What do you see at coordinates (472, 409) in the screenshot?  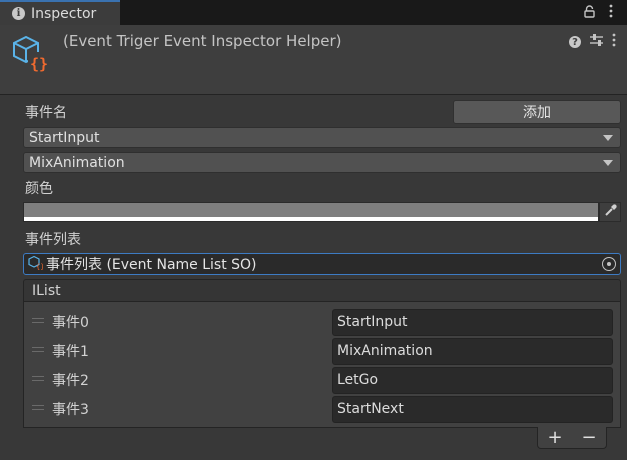 I see `list-item-value: StartNext` at bounding box center [472, 409].